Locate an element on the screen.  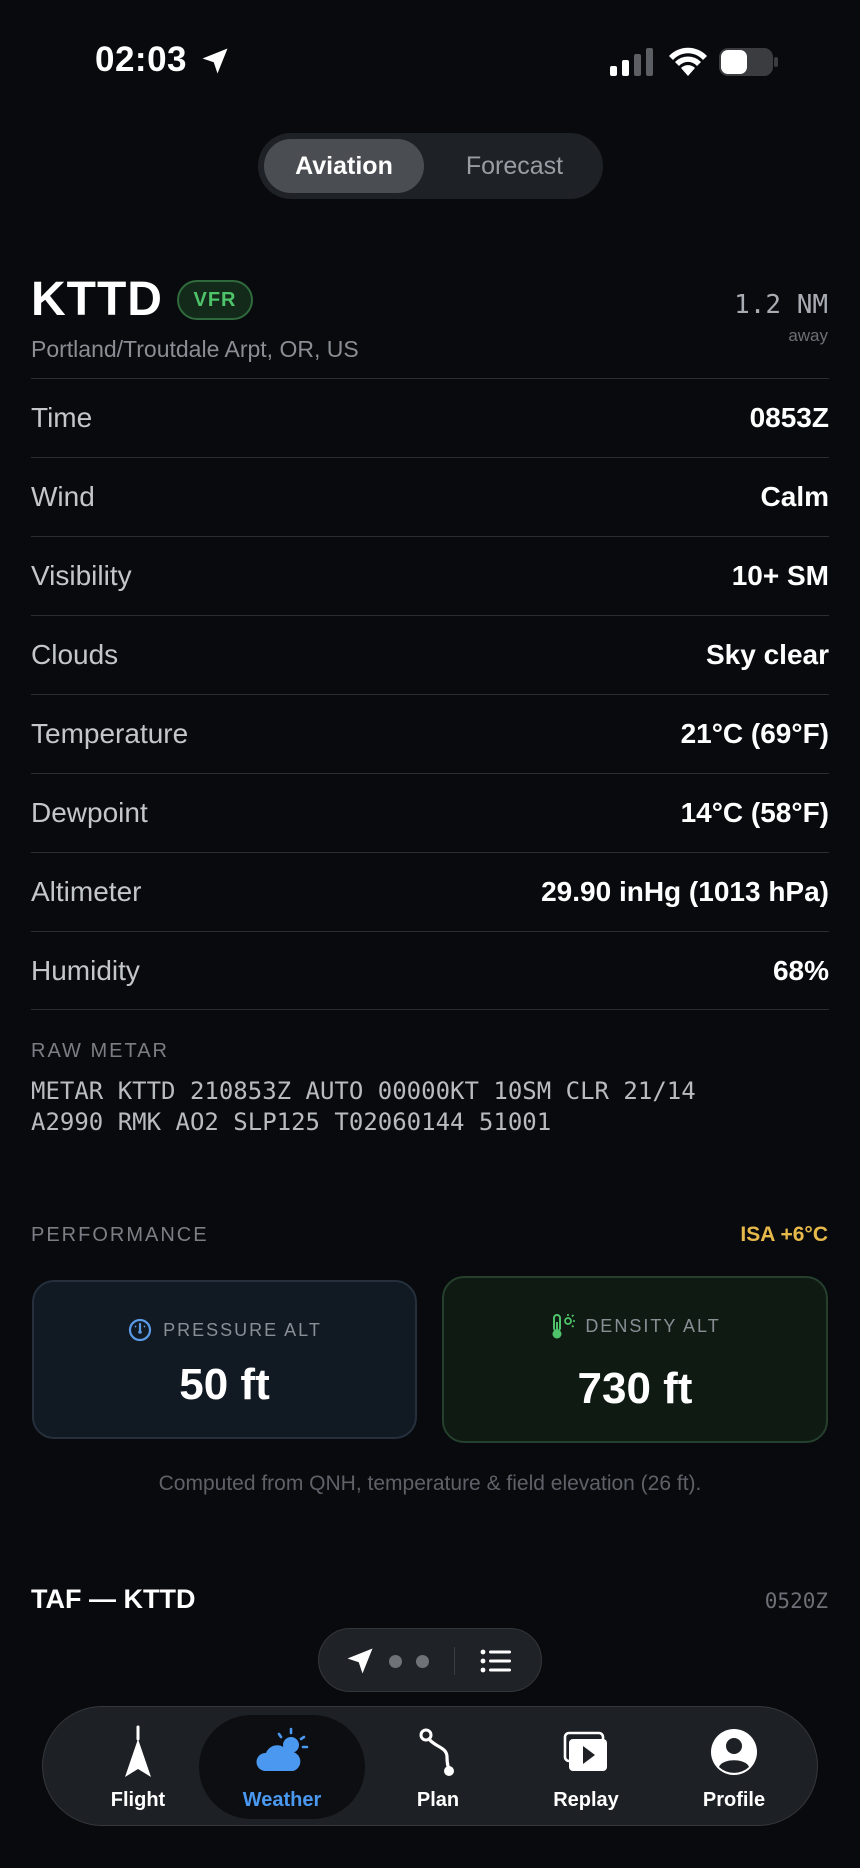
detail-label: Dewpoint is located at coordinates (89, 812).